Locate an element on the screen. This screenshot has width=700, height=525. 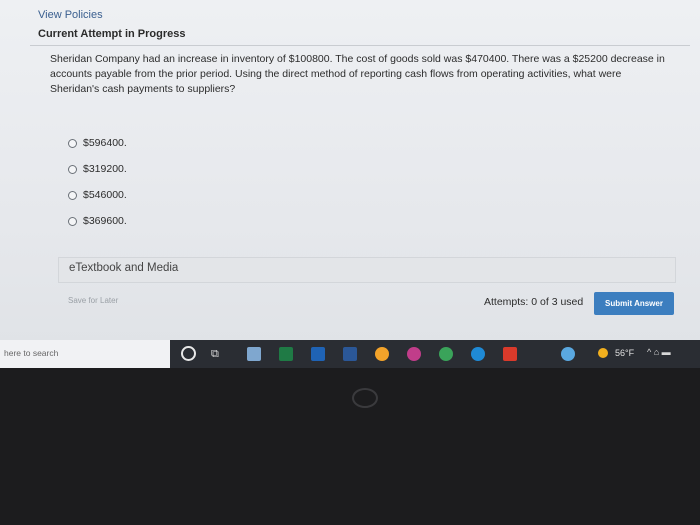
windows-taskbar: here to search ⧉ 56°F ^ ⌂ ▬ is located at coordinates (350, 354).